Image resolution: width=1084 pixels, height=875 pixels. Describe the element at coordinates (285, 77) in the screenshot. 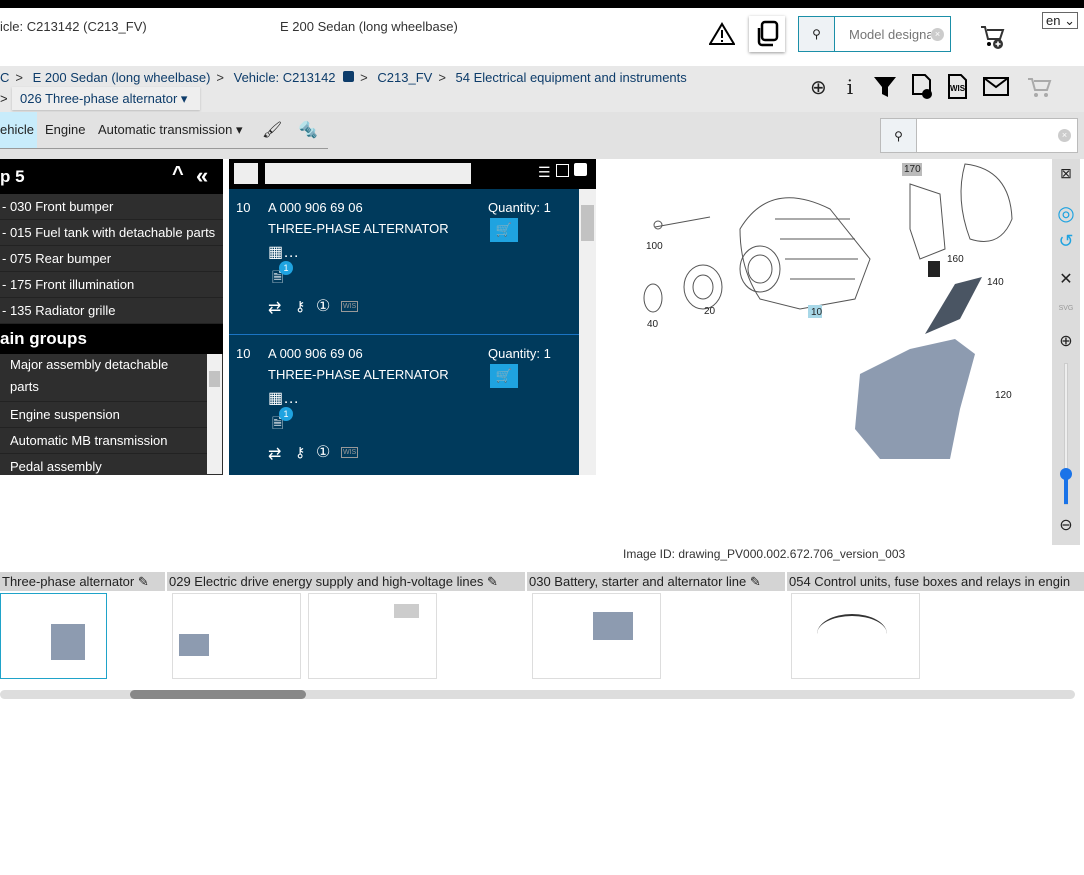

I see `breadcrumb-item: Vehicle: C213142` at that location.